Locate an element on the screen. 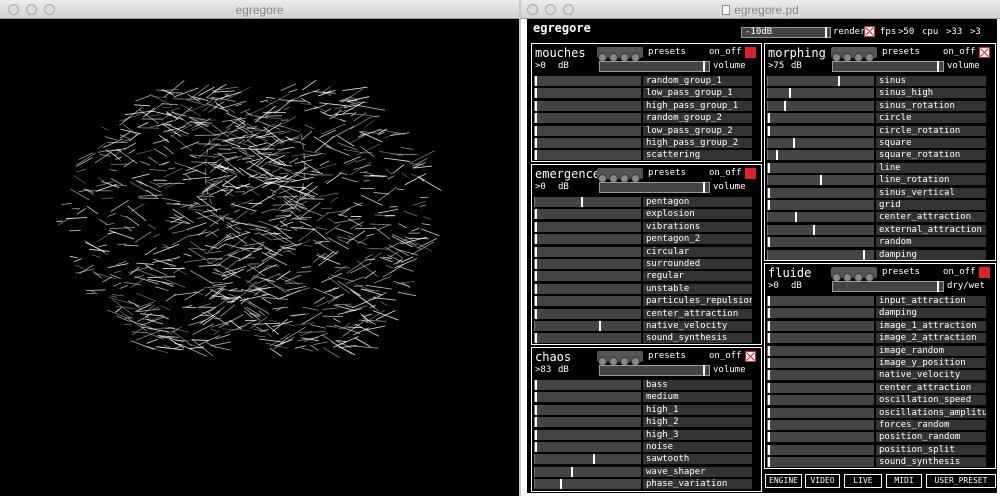  render-toggle is located at coordinates (869, 31).